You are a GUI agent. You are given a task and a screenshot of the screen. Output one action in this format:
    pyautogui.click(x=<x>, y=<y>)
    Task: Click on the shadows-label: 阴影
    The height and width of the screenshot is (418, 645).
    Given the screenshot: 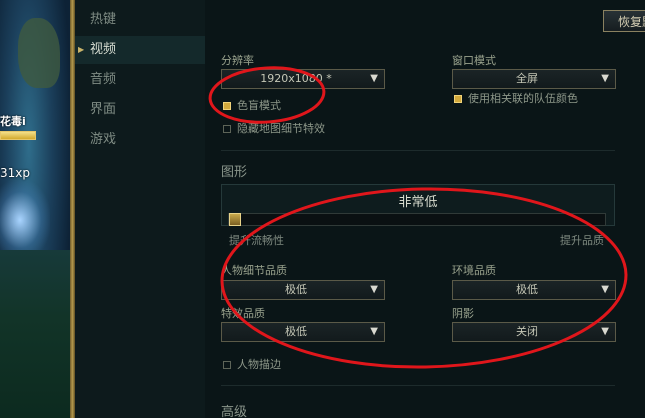 What is the action you would take?
    pyautogui.click(x=463, y=313)
    